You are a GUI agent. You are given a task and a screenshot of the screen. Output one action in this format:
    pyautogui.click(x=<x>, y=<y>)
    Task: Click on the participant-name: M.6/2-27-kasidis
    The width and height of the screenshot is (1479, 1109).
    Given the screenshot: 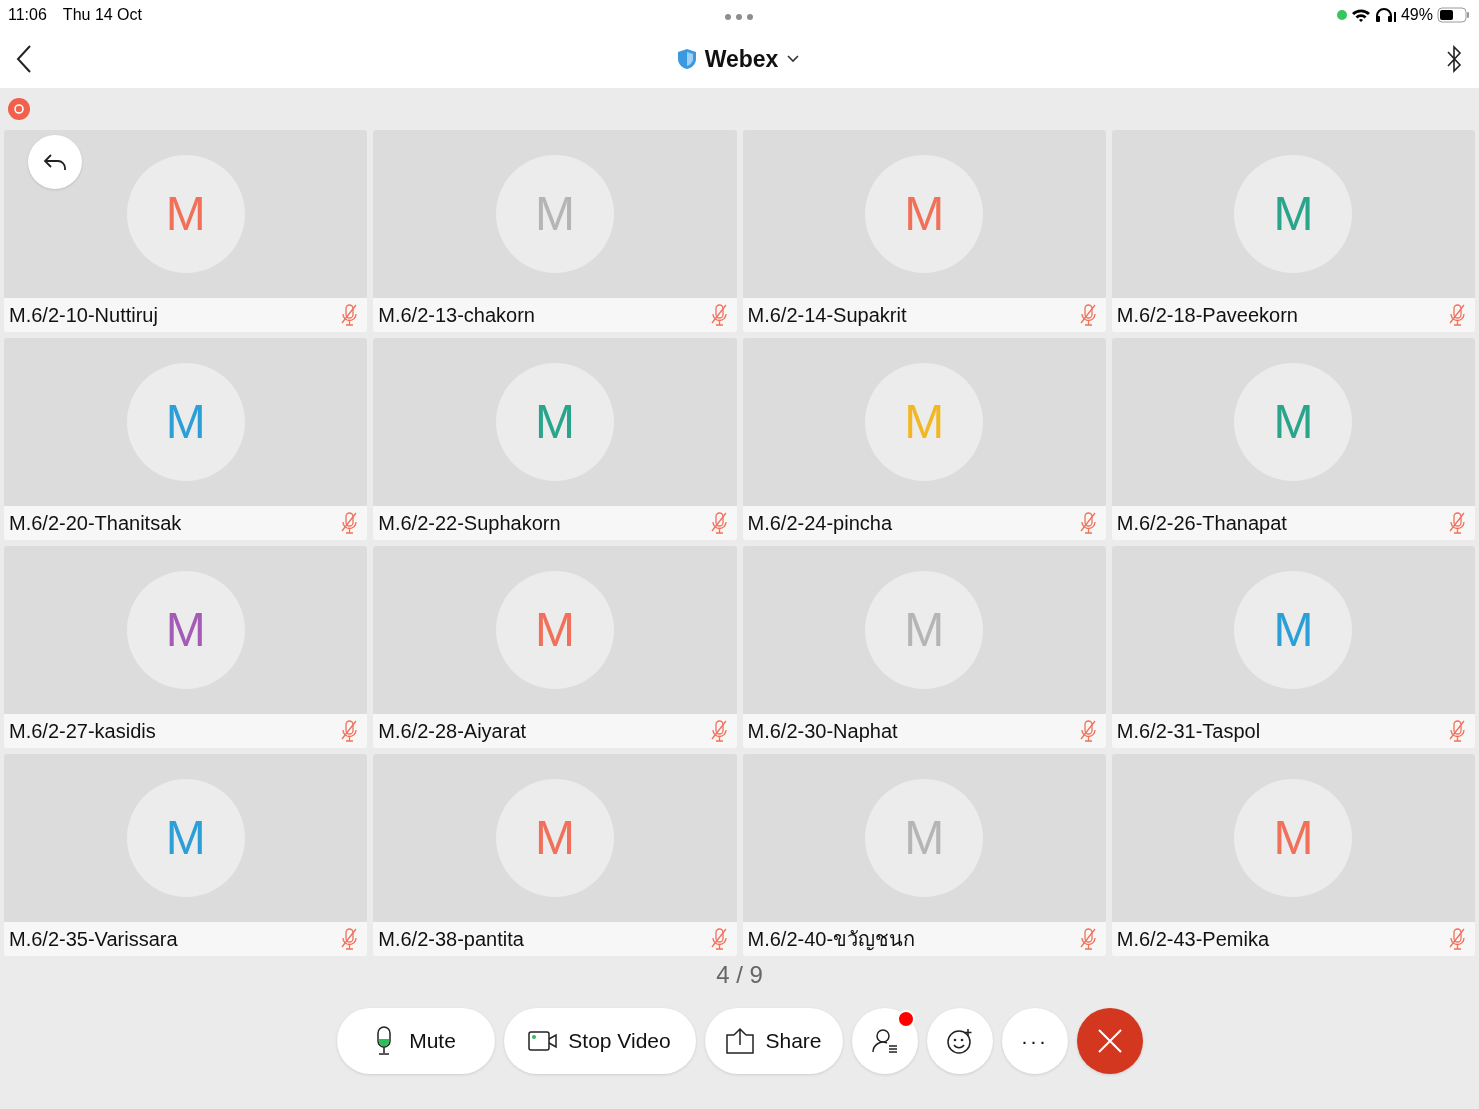 What is the action you would take?
    pyautogui.click(x=82, y=731)
    